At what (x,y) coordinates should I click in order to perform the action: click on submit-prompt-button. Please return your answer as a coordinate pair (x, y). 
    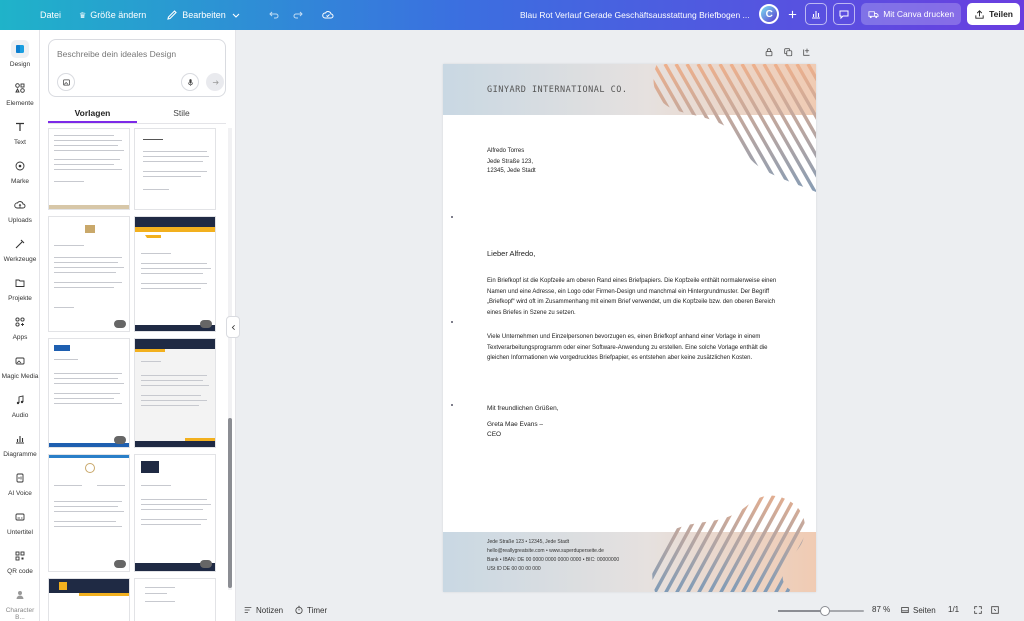
    Looking at the image, I should click on (215, 82).